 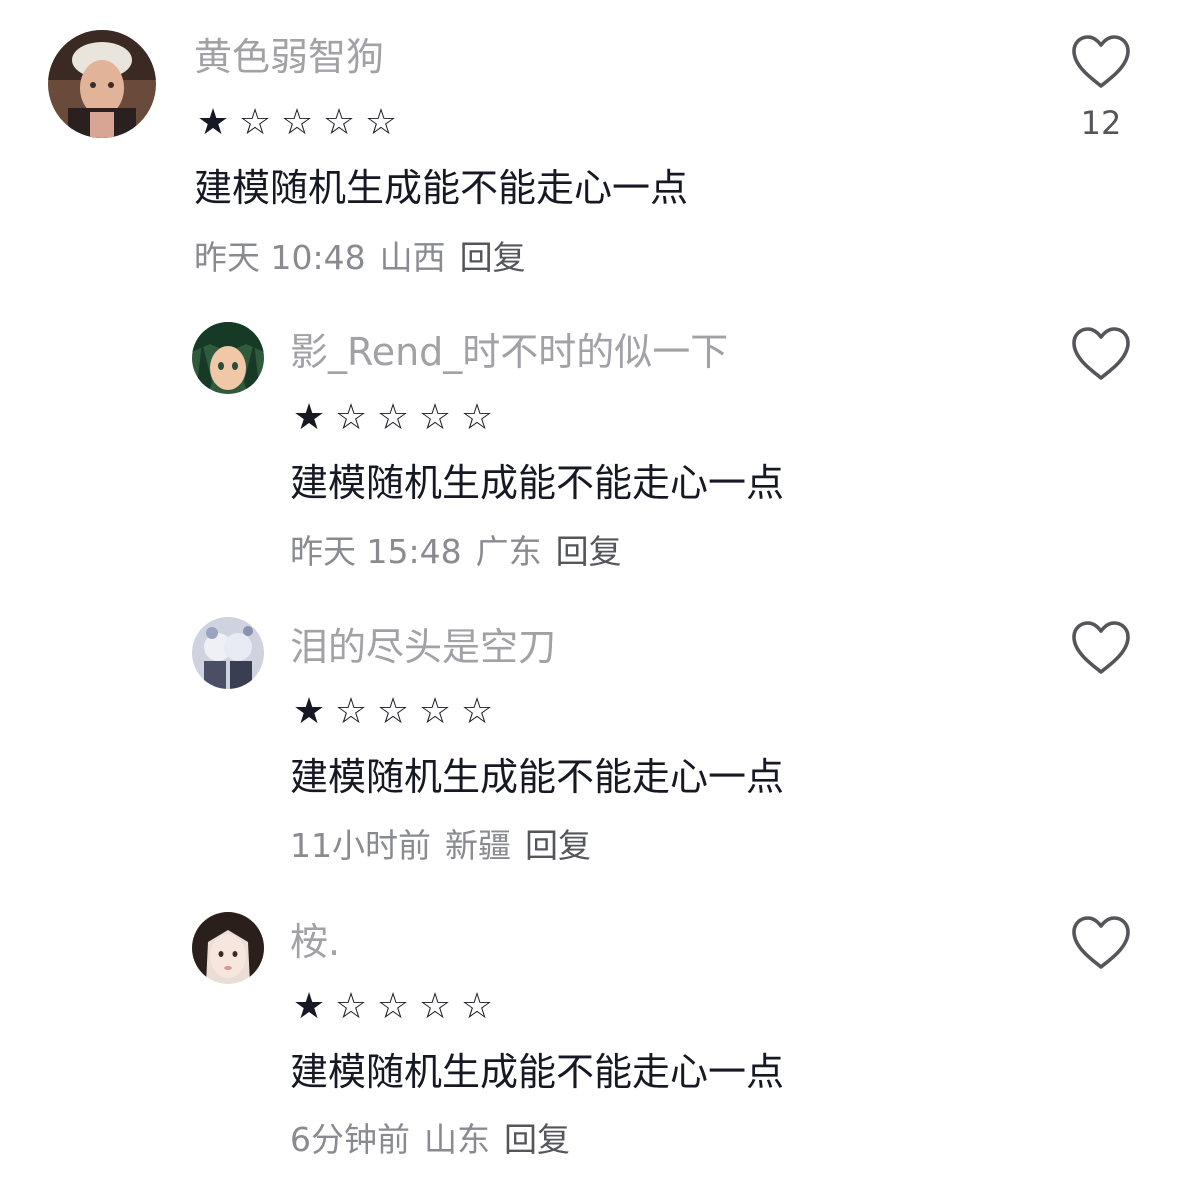 I want to click on comment-time: 11小时前, so click(x=360, y=845).